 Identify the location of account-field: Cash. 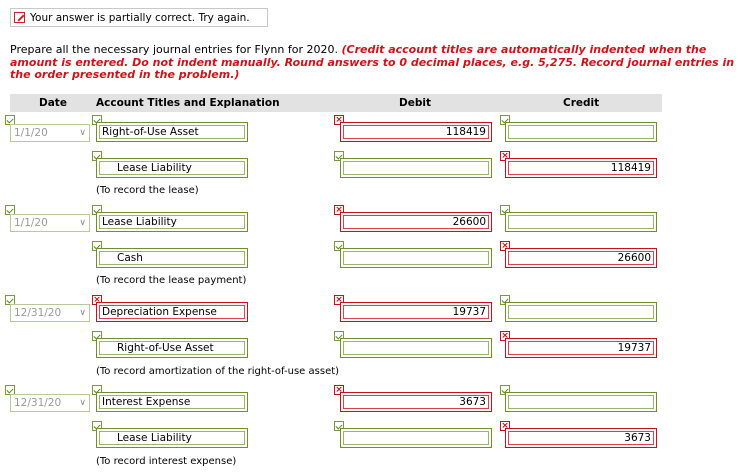
(172, 258).